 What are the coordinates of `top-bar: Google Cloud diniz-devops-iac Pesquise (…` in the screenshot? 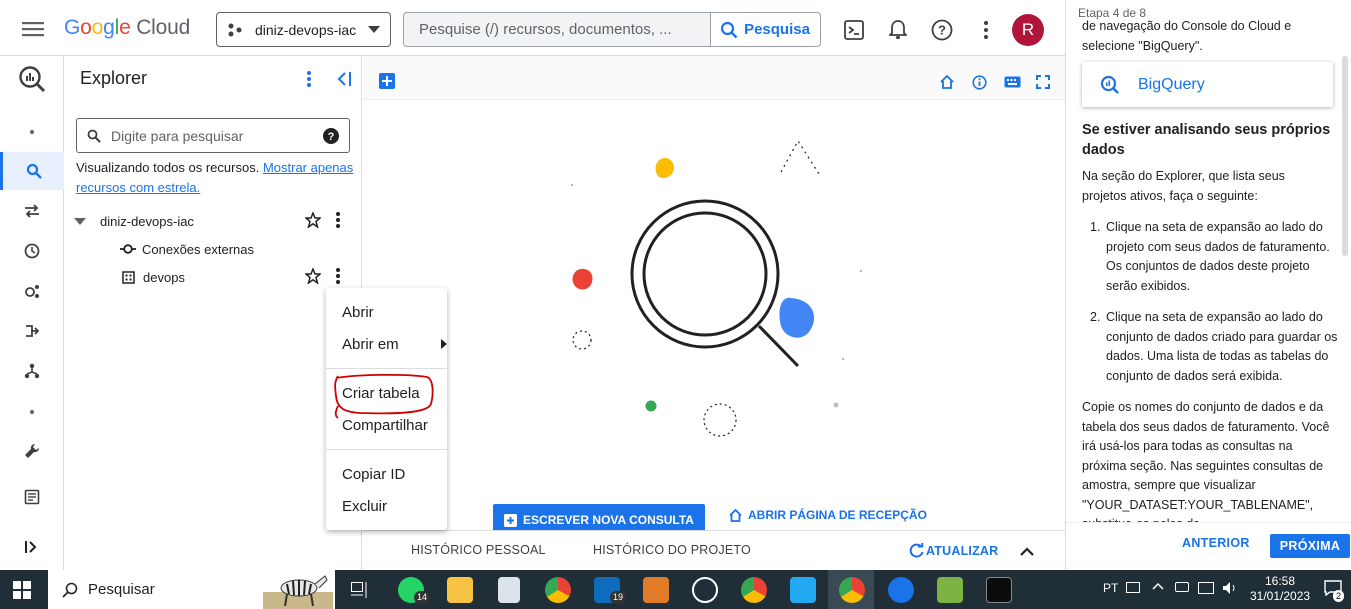 It's located at (532, 28).